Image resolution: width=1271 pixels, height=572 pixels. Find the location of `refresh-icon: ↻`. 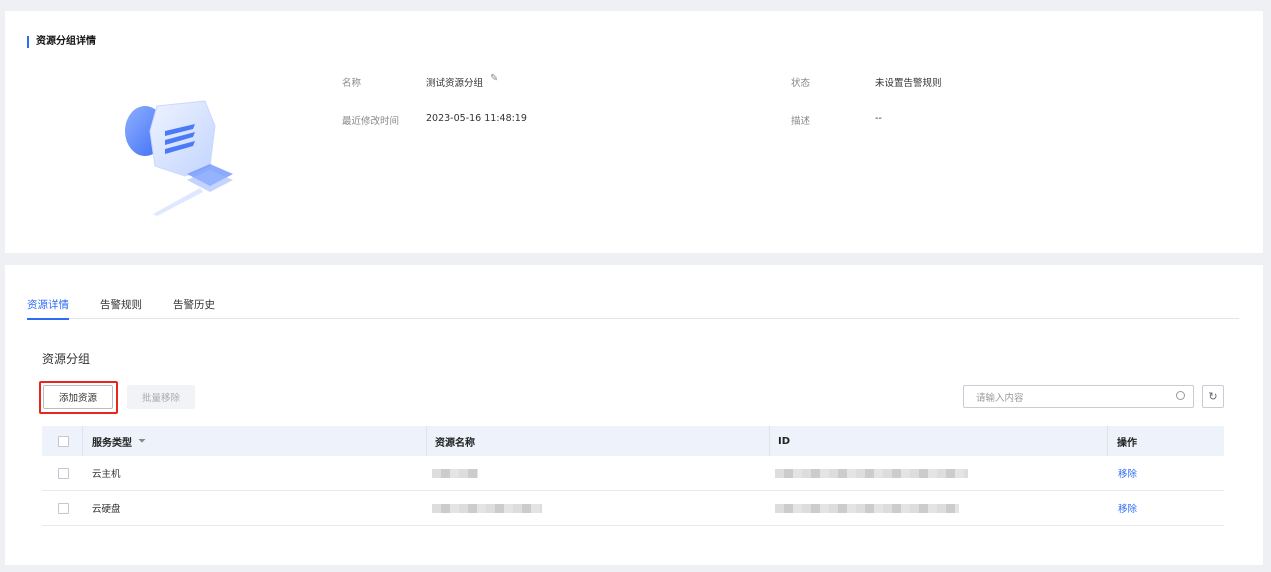

refresh-icon: ↻ is located at coordinates (1213, 396).